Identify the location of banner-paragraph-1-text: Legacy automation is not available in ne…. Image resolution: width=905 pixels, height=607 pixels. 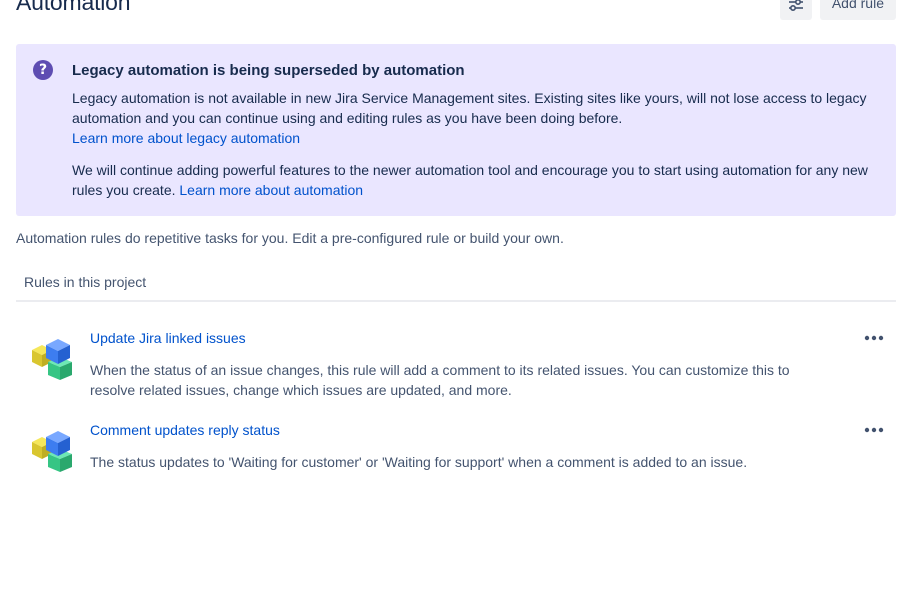
(469, 108).